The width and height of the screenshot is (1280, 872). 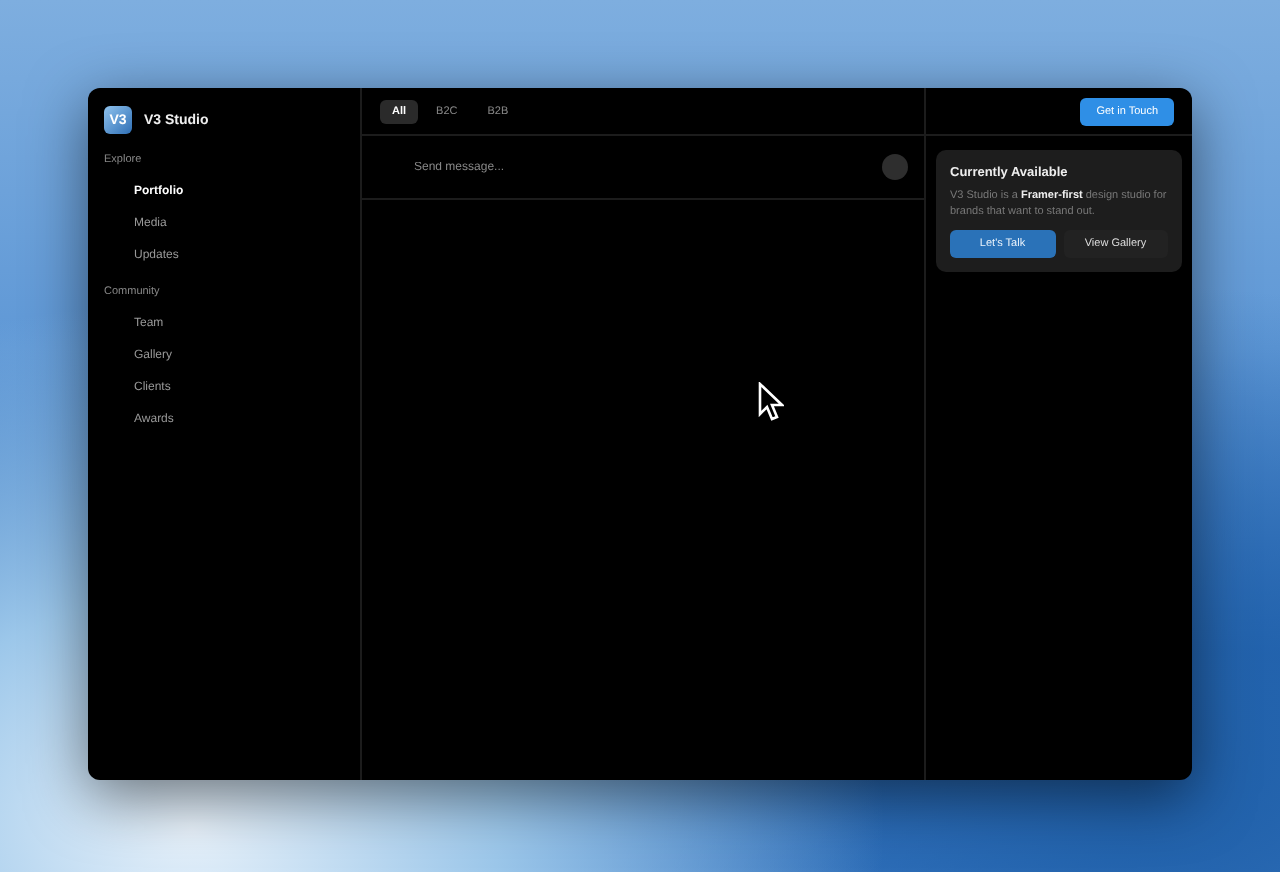 I want to click on mouse-pointer-icon, so click(x=771, y=402).